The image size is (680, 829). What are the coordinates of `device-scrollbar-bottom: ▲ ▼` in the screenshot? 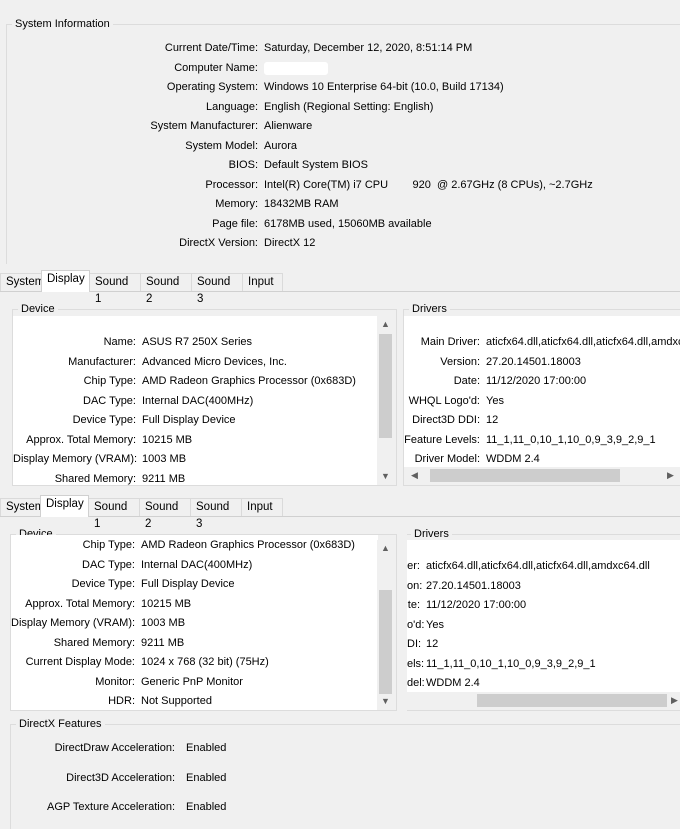 It's located at (385, 625).